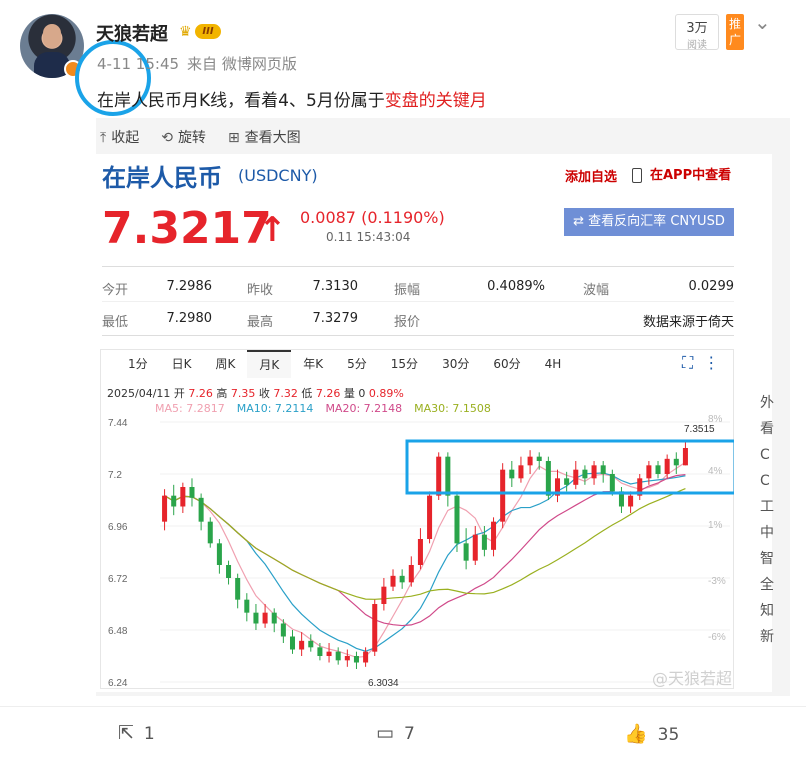 This screenshot has width=806, height=774. What do you see at coordinates (649, 222) in the screenshot?
I see `reverse-rate-button: ⇄ 查看反向汇率 CNYUSD` at bounding box center [649, 222].